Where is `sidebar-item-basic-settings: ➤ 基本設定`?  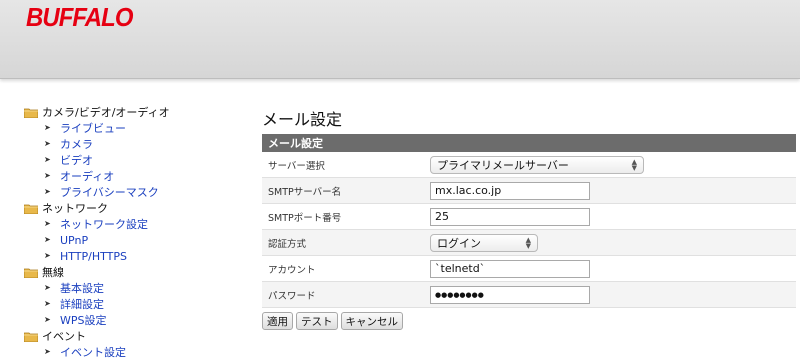 sidebar-item-basic-settings: ➤ 基本設定 is located at coordinates (129, 288).